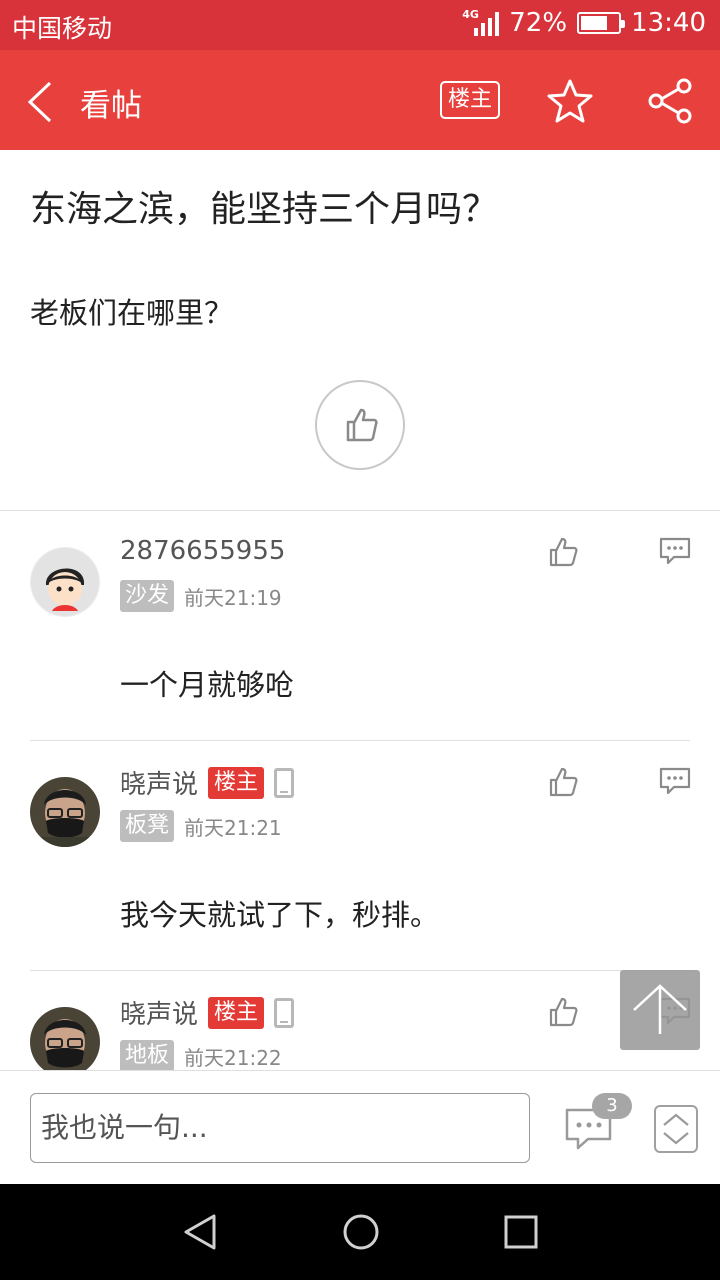 This screenshot has height=1280, width=720. Describe the element at coordinates (147, 1055) in the screenshot. I see `floor-tag: 地板` at that location.